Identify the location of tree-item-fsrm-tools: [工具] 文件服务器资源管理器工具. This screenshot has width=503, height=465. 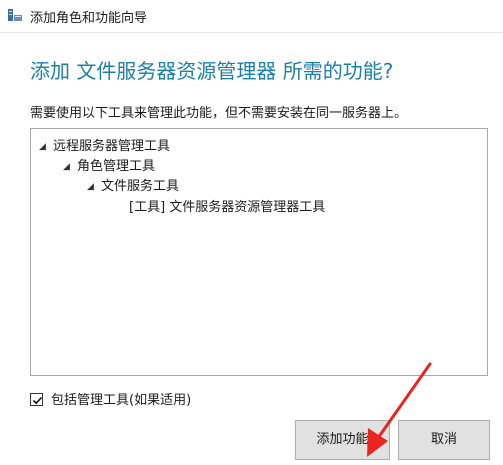
(227, 208).